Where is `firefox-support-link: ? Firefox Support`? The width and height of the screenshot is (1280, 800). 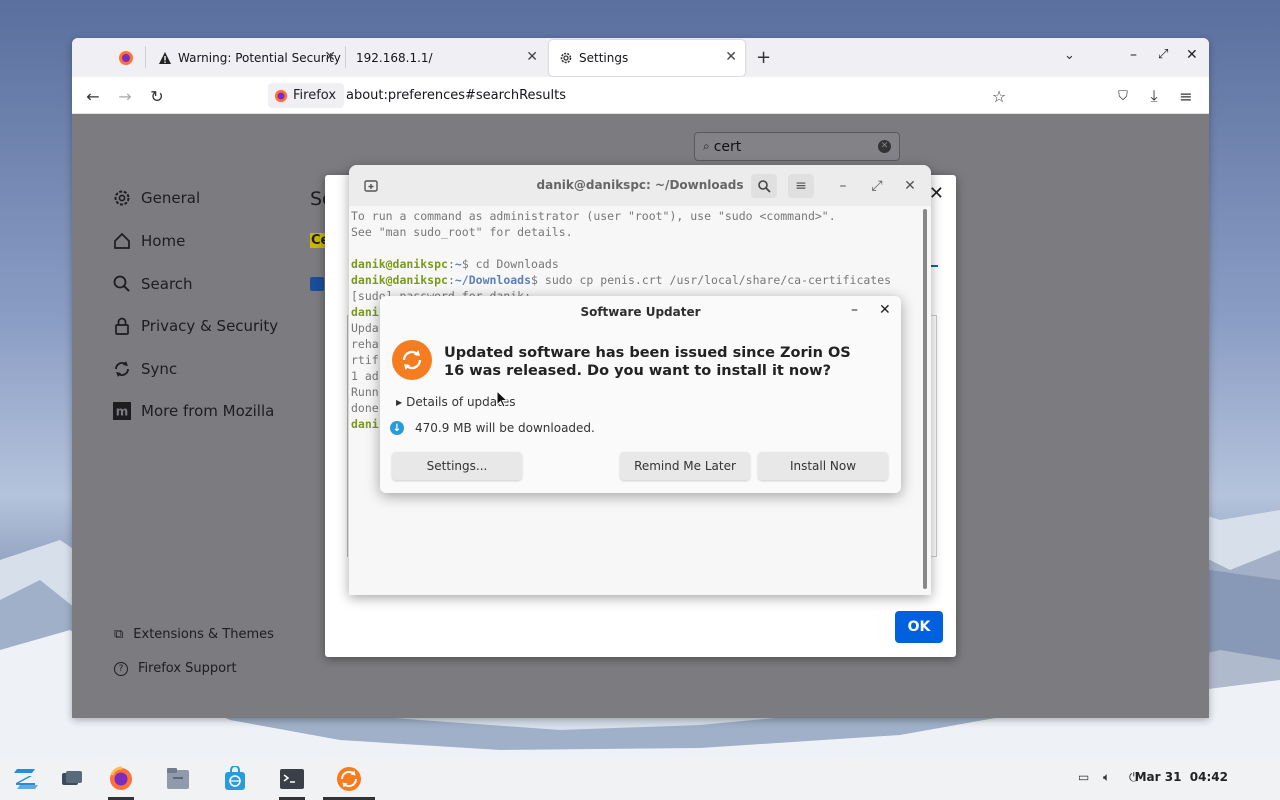 firefox-support-link: ? Firefox Support is located at coordinates (175, 668).